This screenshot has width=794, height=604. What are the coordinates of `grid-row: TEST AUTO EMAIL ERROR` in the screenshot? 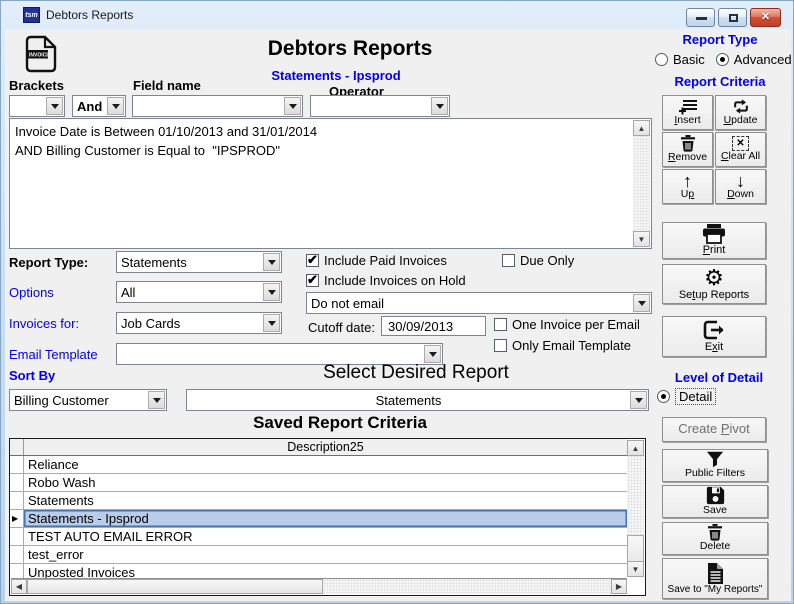 It's located at (318, 537).